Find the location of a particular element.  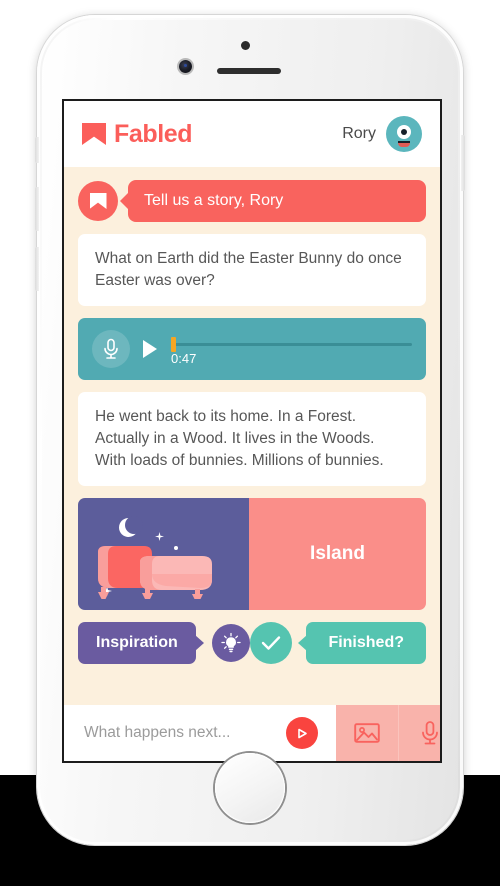

actions-row: Inspiration Finished? is located at coordinates (252, 643).